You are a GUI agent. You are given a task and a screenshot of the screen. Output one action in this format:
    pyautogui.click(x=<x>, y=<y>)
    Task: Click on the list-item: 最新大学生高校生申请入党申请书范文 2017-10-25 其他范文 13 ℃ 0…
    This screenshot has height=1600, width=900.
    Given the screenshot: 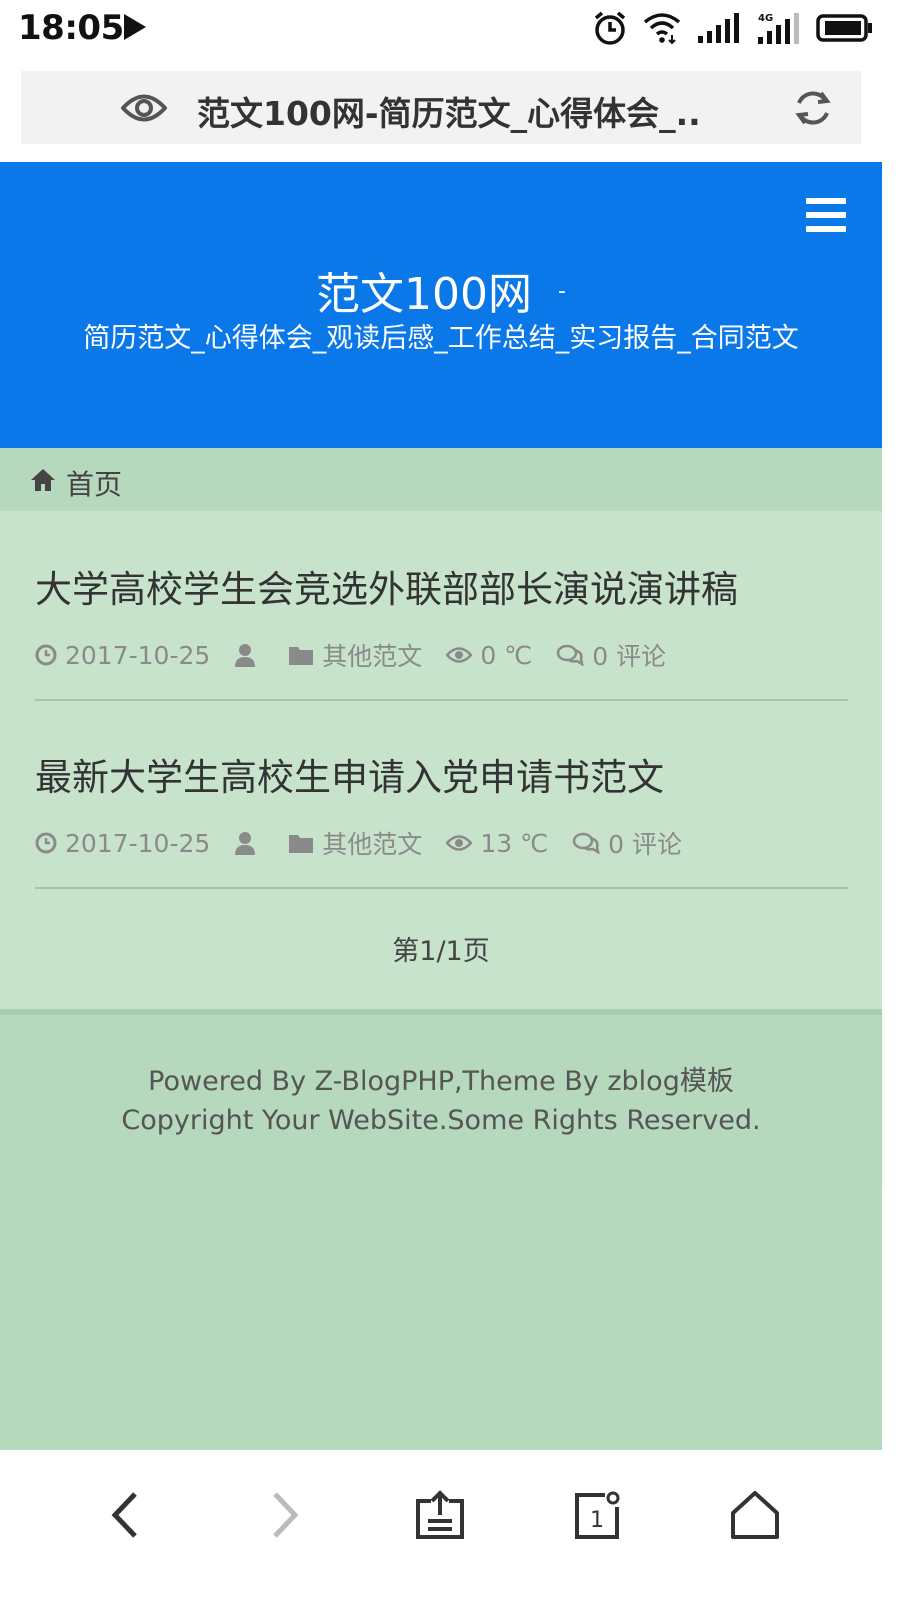 What is the action you would take?
    pyautogui.click(x=441, y=794)
    